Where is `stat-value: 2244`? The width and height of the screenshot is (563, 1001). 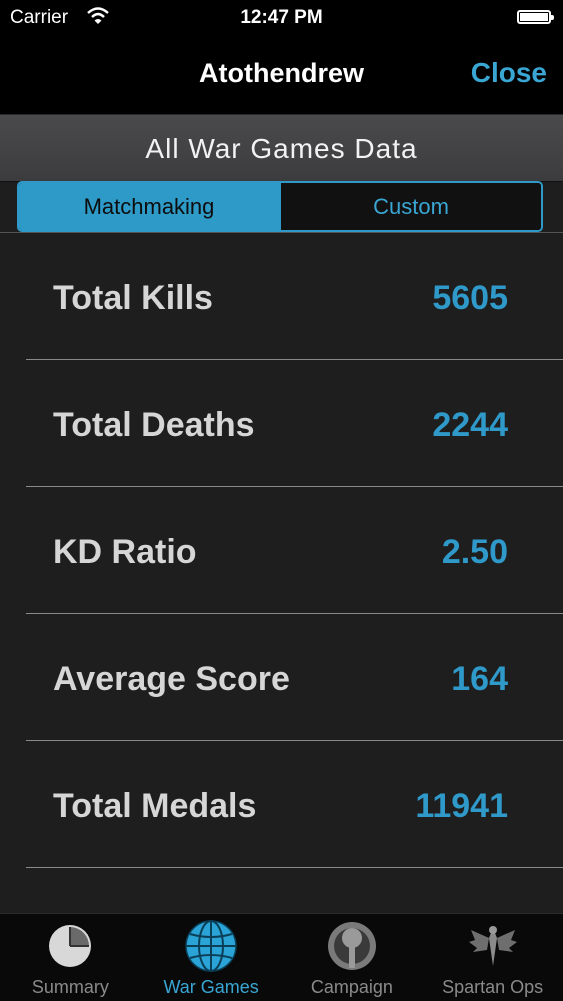 stat-value: 2244 is located at coordinates (470, 425).